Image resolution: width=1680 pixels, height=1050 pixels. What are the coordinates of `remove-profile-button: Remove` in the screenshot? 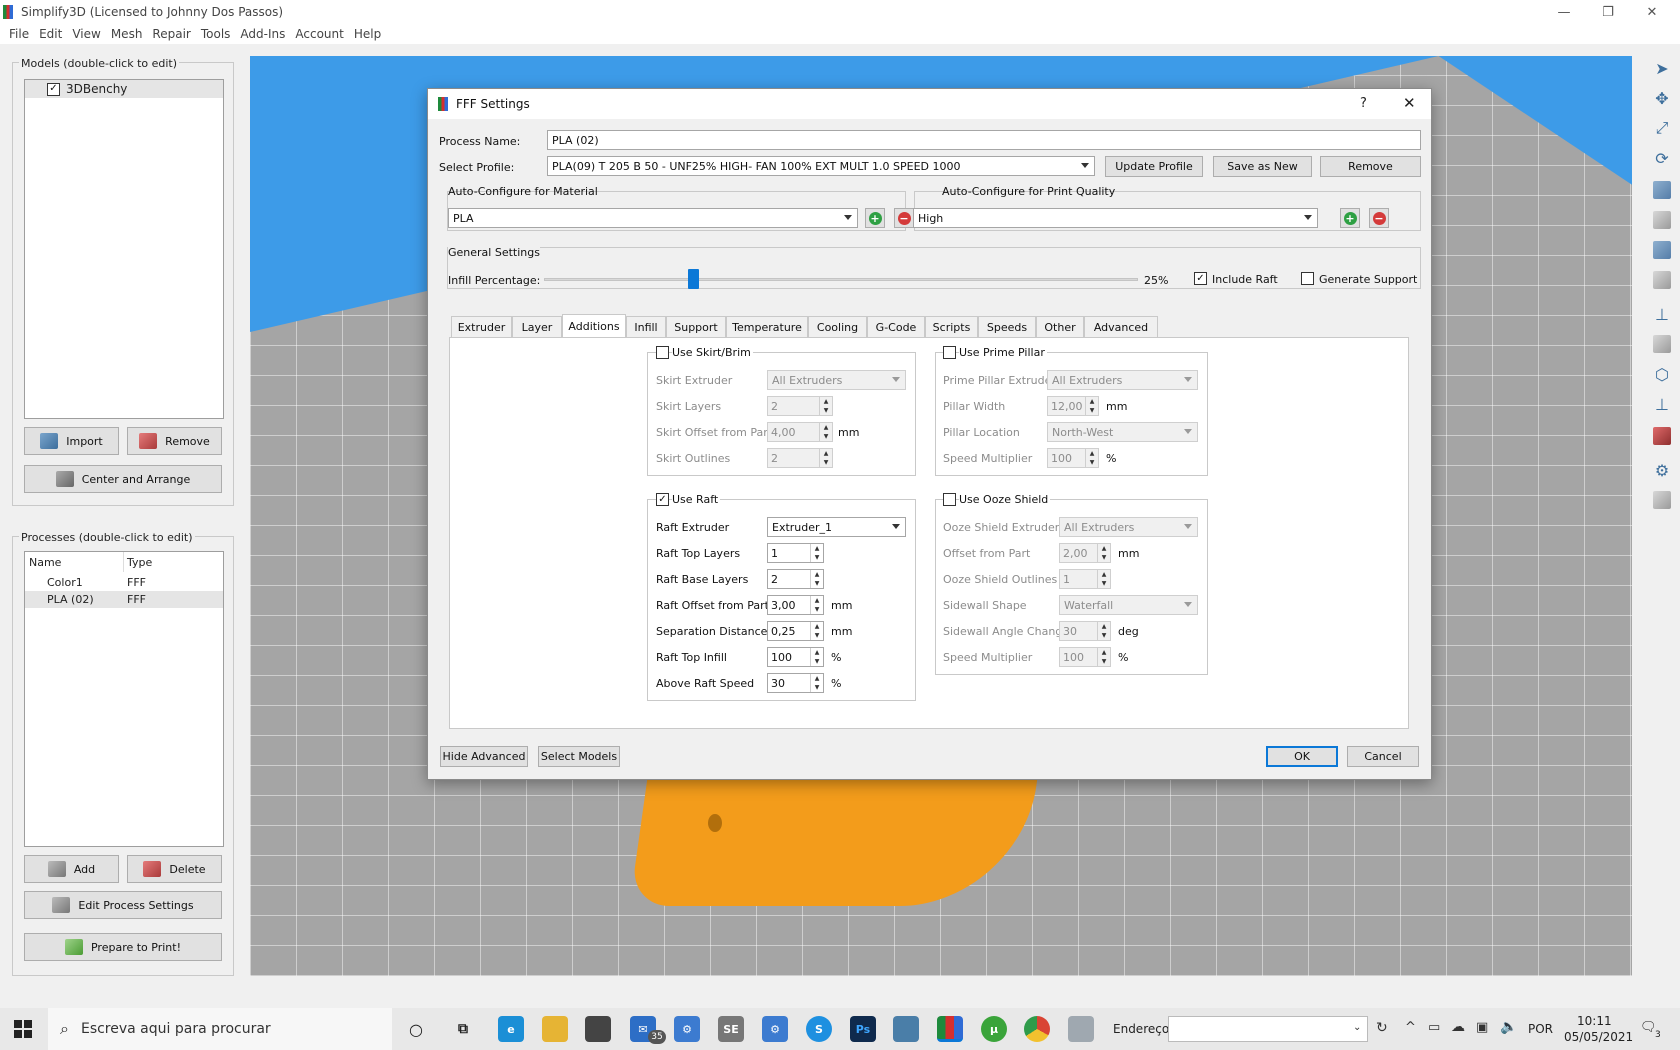 It's located at (1370, 166).